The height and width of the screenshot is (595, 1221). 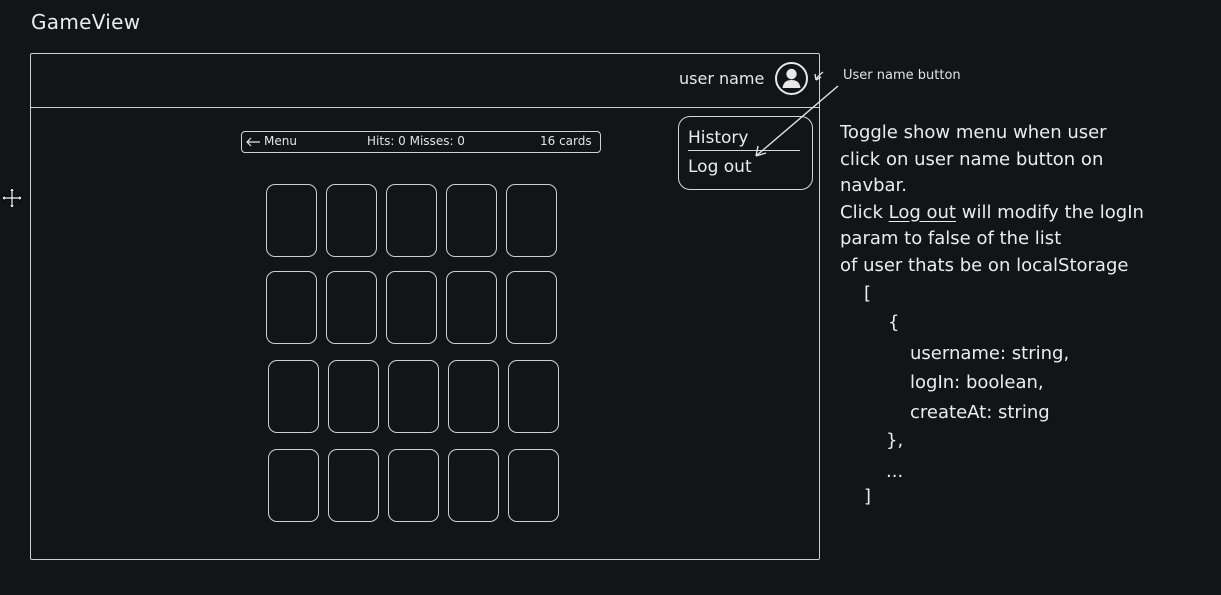 I want to click on code-line: username: string,, so click(x=990, y=353).